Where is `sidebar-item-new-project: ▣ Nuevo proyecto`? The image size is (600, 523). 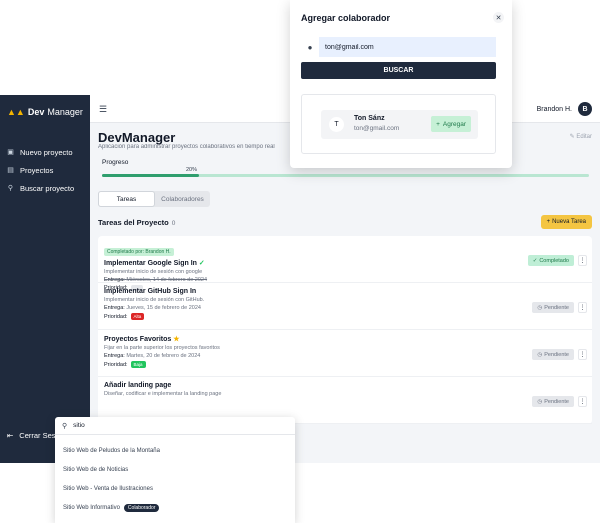 sidebar-item-new-project: ▣ Nuevo proyecto is located at coordinates (45, 152).